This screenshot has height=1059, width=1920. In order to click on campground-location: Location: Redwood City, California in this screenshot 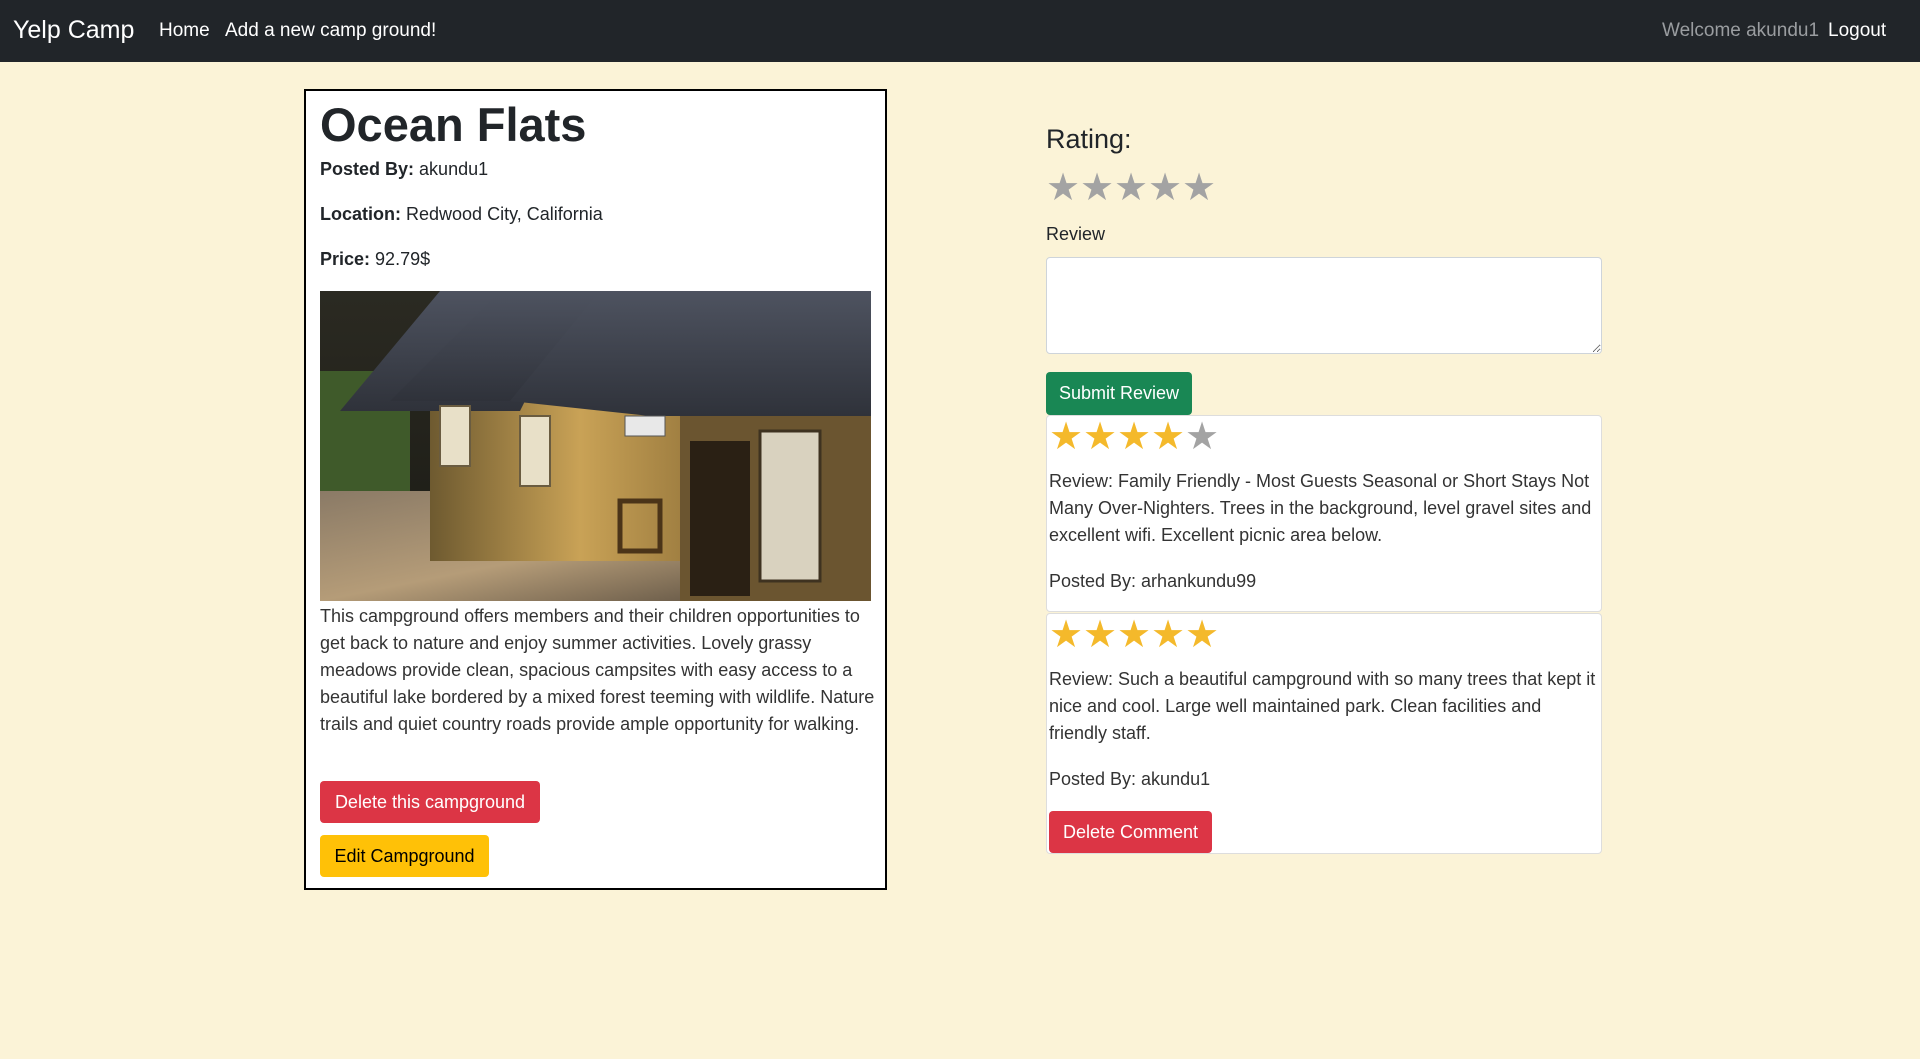, I will do `click(461, 214)`.